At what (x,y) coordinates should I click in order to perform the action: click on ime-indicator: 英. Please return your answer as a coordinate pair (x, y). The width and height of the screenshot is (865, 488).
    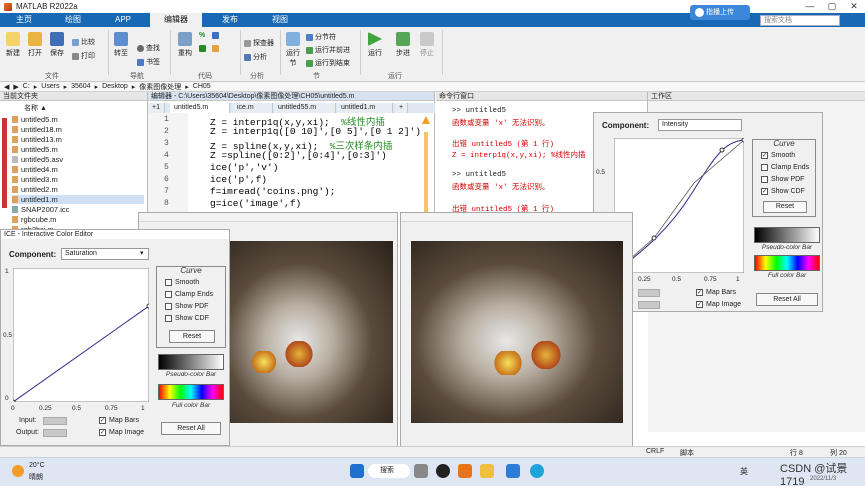
    Looking at the image, I should click on (744, 471).